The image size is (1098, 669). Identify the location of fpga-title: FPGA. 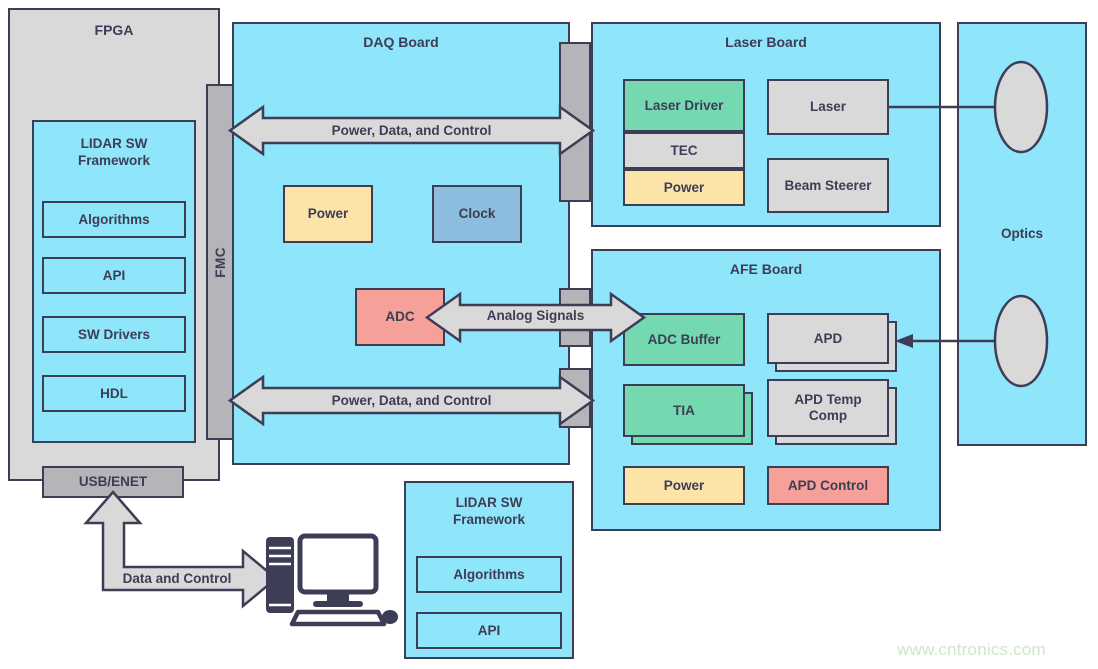
(114, 30).